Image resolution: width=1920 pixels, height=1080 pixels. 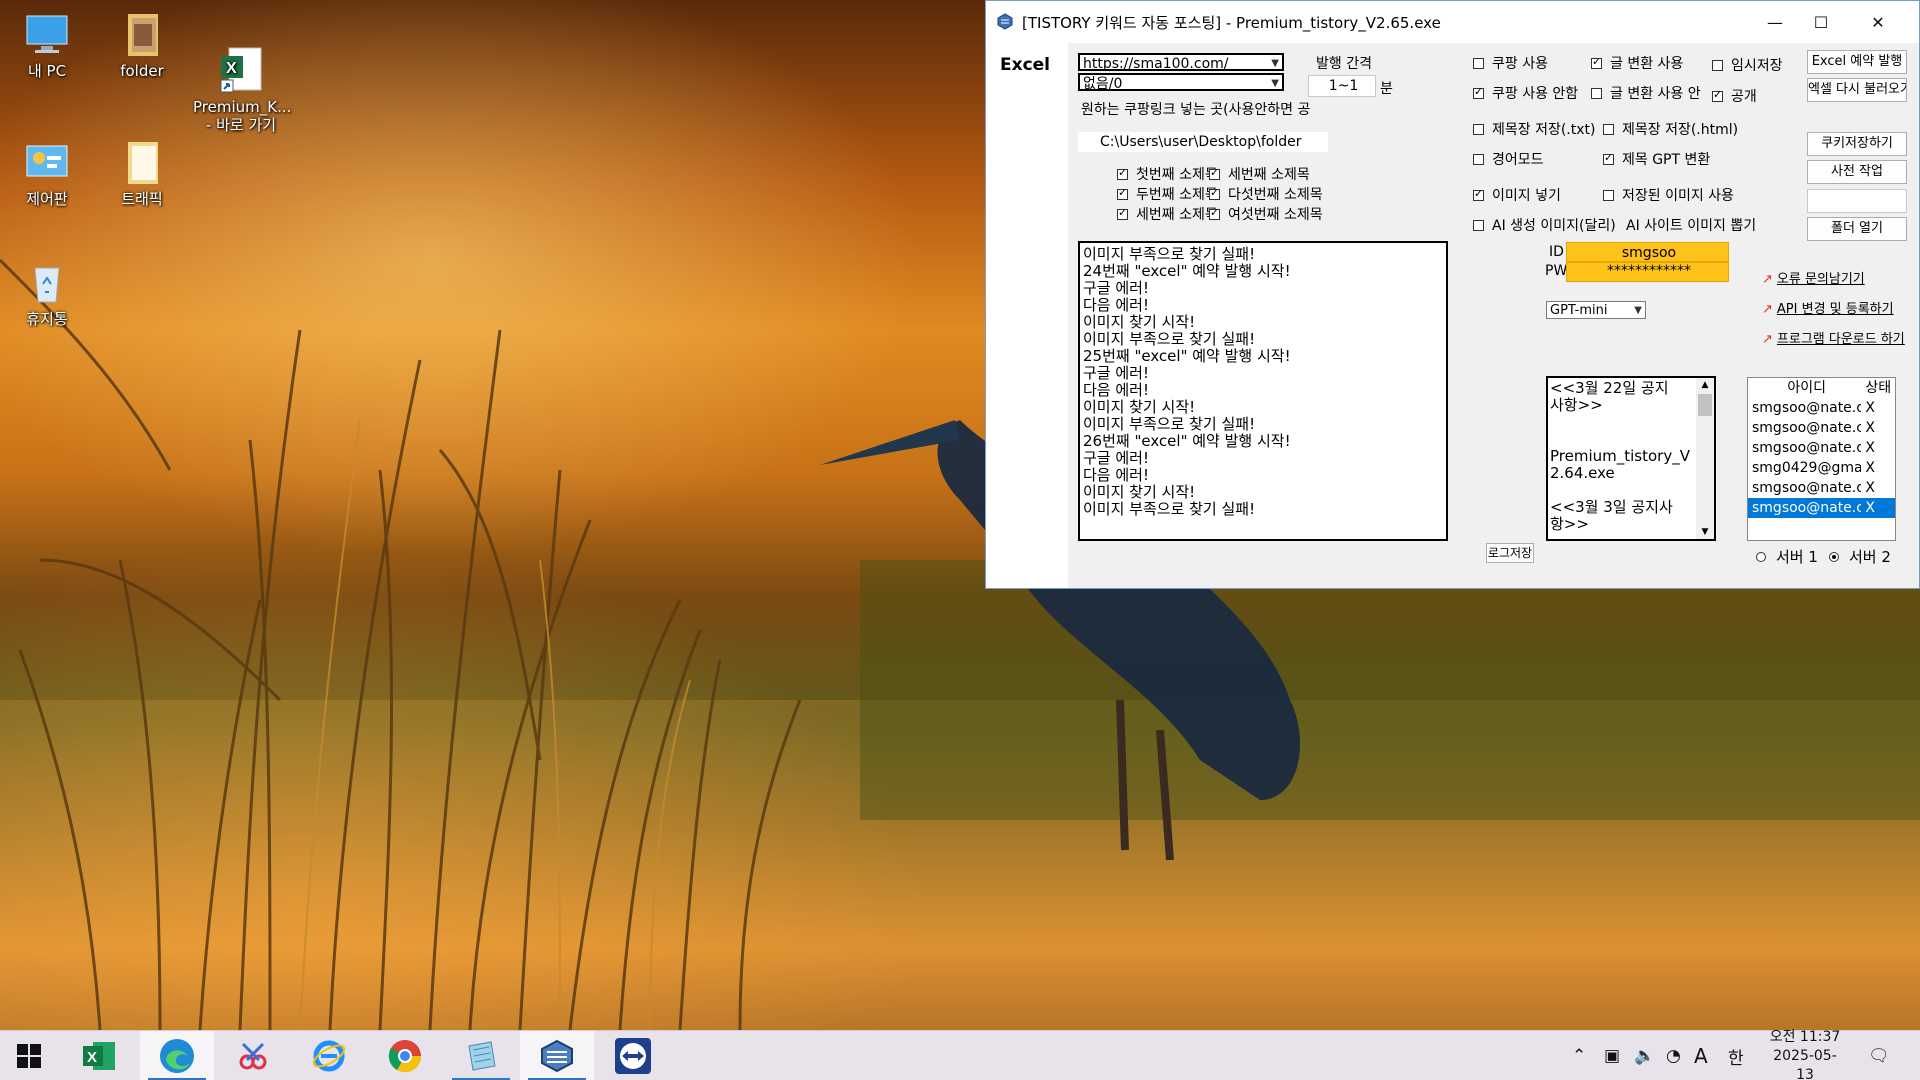 I want to click on error-report-link: ↗ 오류 문의남기기, so click(x=1813, y=277).